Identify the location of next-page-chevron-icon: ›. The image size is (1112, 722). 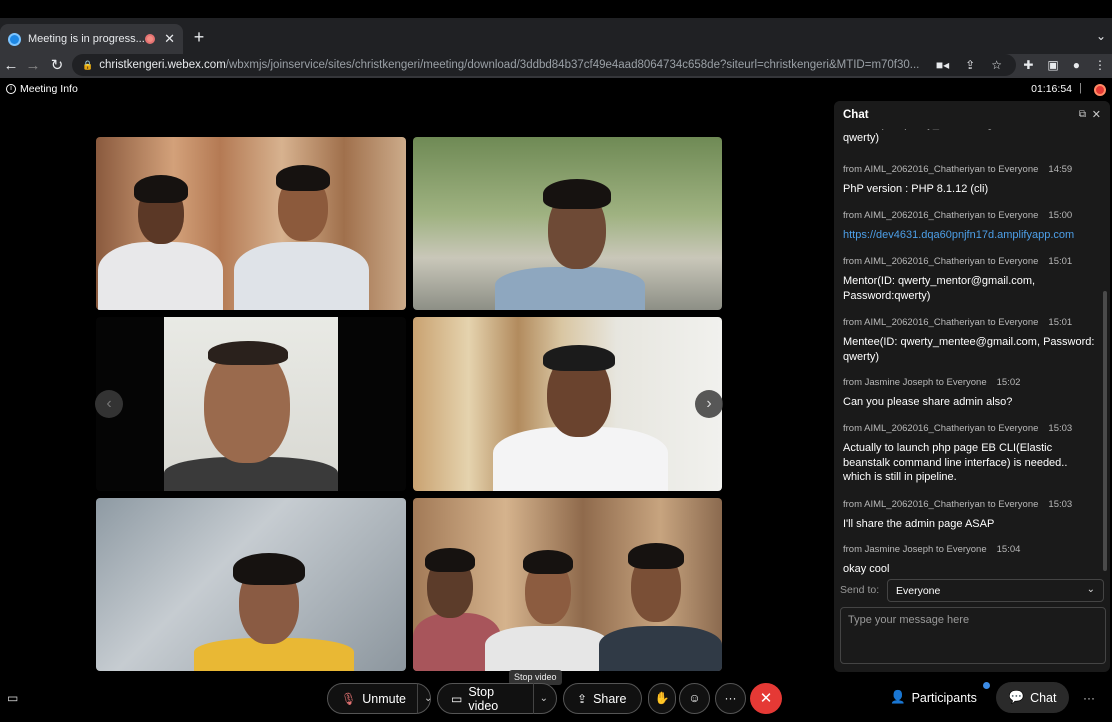
(709, 404).